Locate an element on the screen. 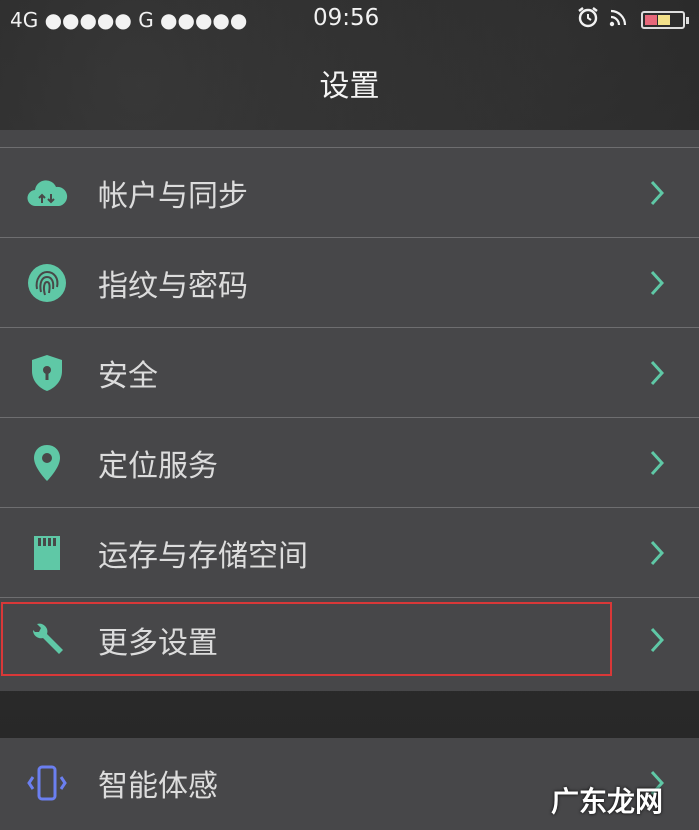  menu-item-label: 更多设置 is located at coordinates (158, 643).